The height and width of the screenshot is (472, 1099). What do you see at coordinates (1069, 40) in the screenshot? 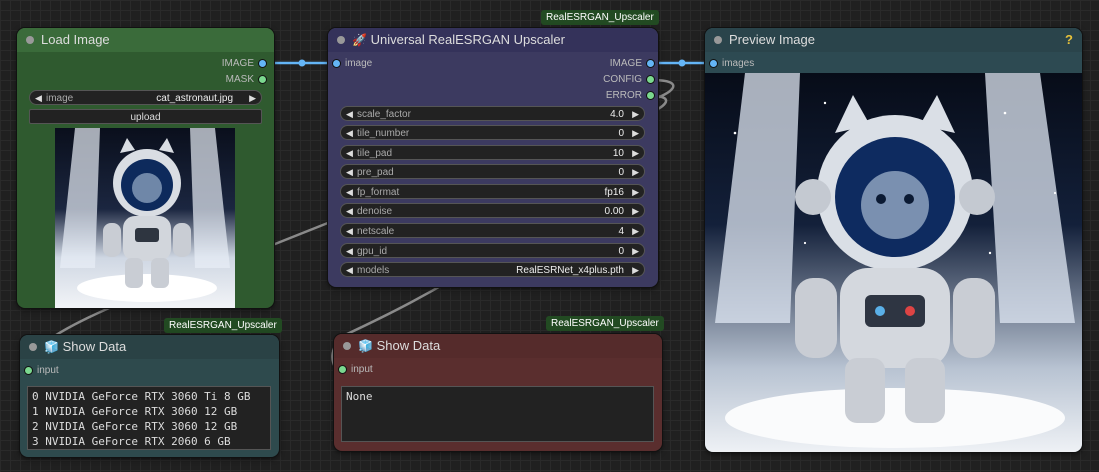
I see `help-icon: ?` at bounding box center [1069, 40].